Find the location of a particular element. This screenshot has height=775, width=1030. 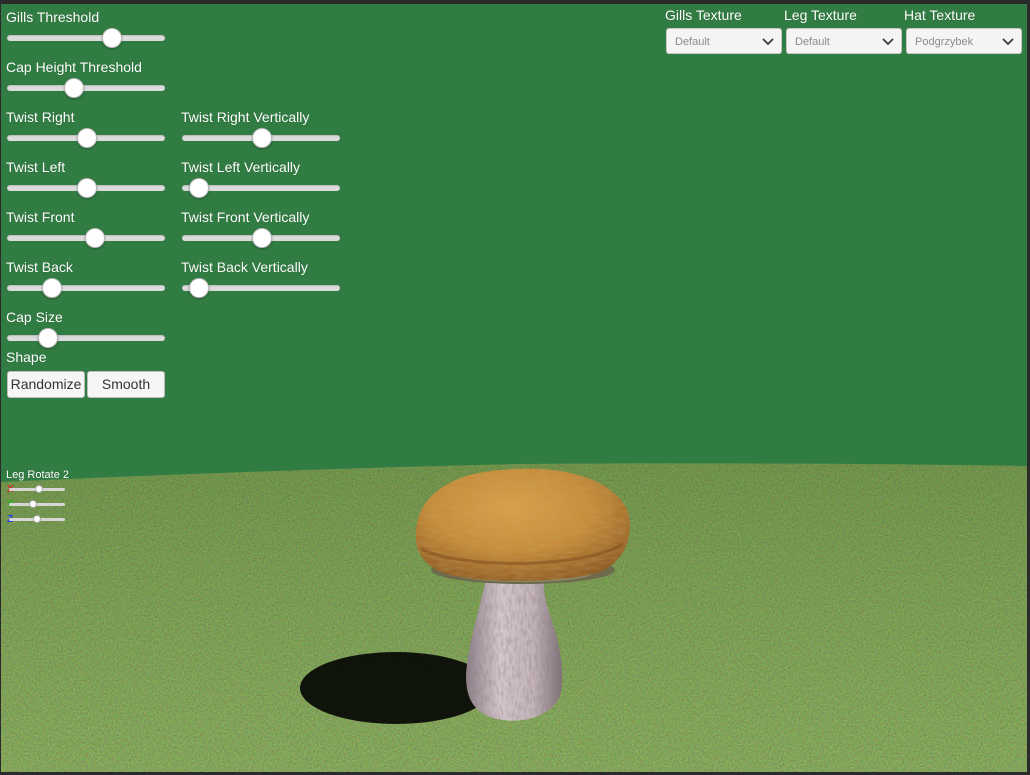

leg-rotate-y-slider is located at coordinates (37, 504).